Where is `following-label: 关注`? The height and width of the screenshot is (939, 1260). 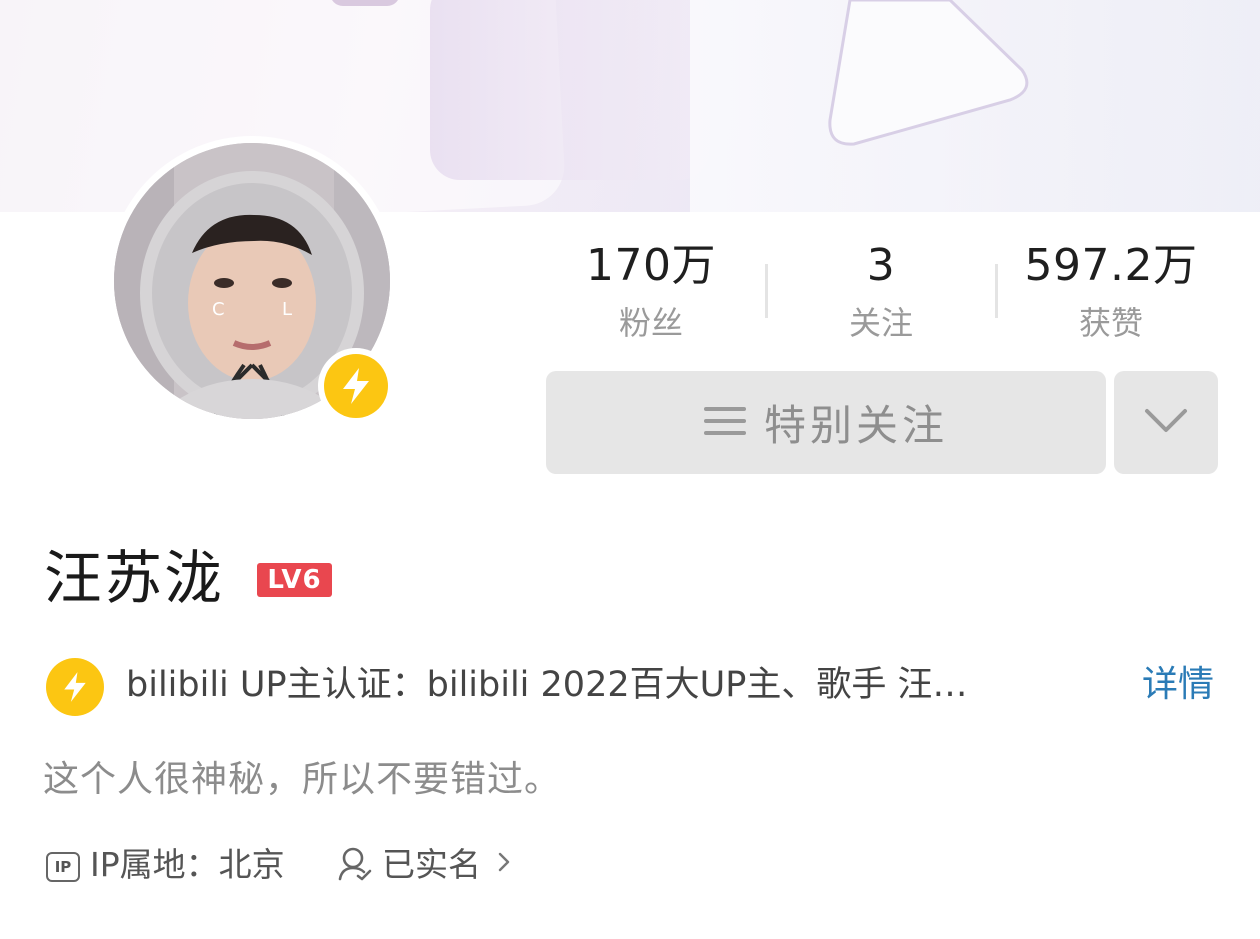
following-label: 关注 is located at coordinates (880, 323).